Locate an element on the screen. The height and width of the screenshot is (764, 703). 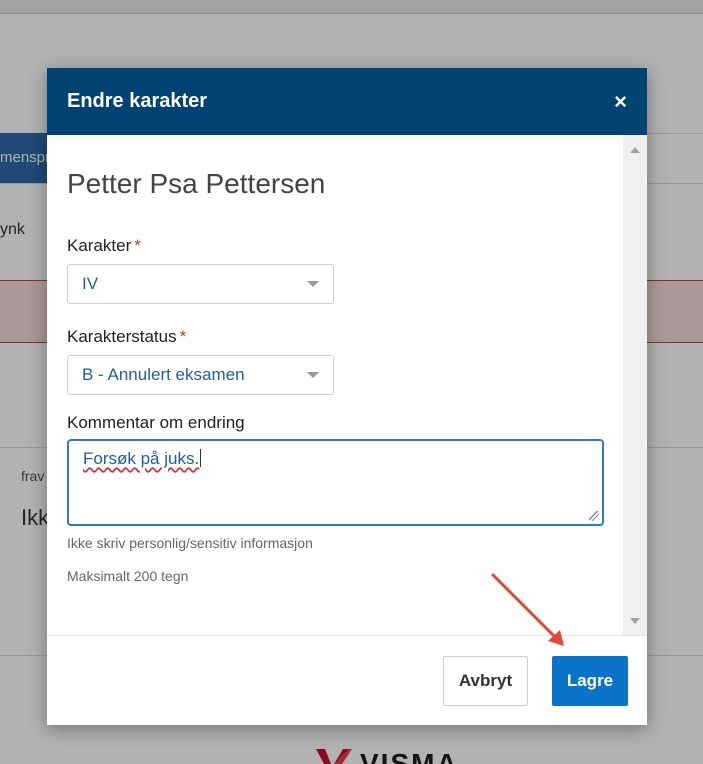
grade-label-text: Karakter is located at coordinates (99, 245).